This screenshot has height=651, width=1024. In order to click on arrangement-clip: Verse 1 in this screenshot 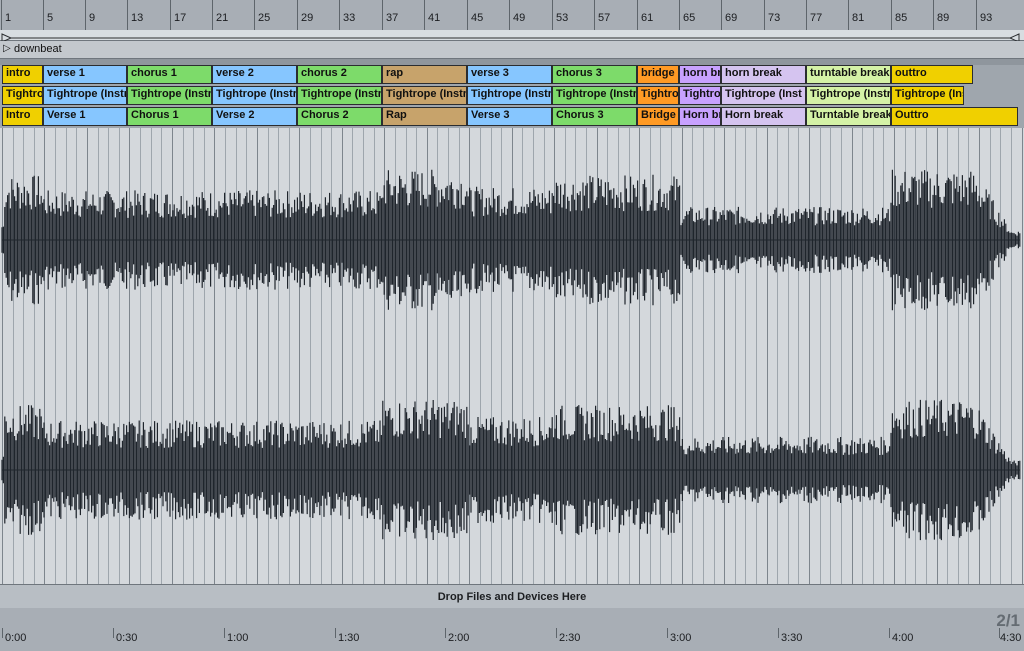, I will do `click(85, 116)`.